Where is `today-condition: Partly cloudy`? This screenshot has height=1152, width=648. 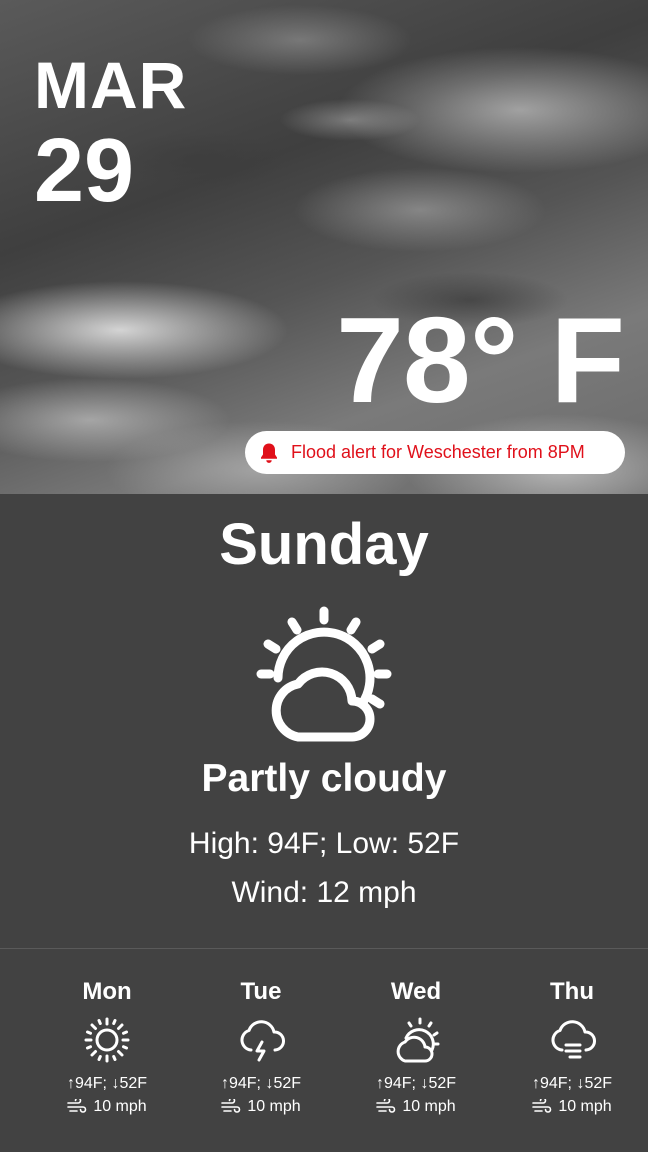 today-condition: Partly cloudy is located at coordinates (324, 778).